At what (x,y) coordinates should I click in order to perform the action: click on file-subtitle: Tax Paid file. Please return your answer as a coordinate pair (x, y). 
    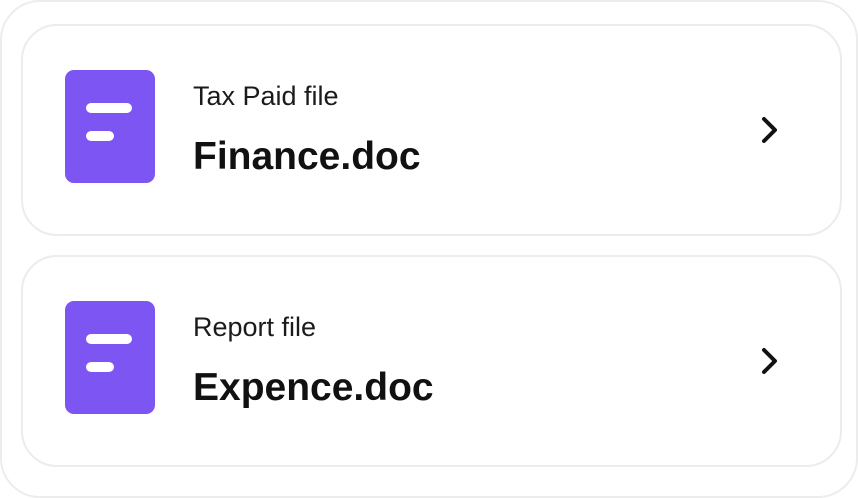
    Looking at the image, I should click on (266, 96).